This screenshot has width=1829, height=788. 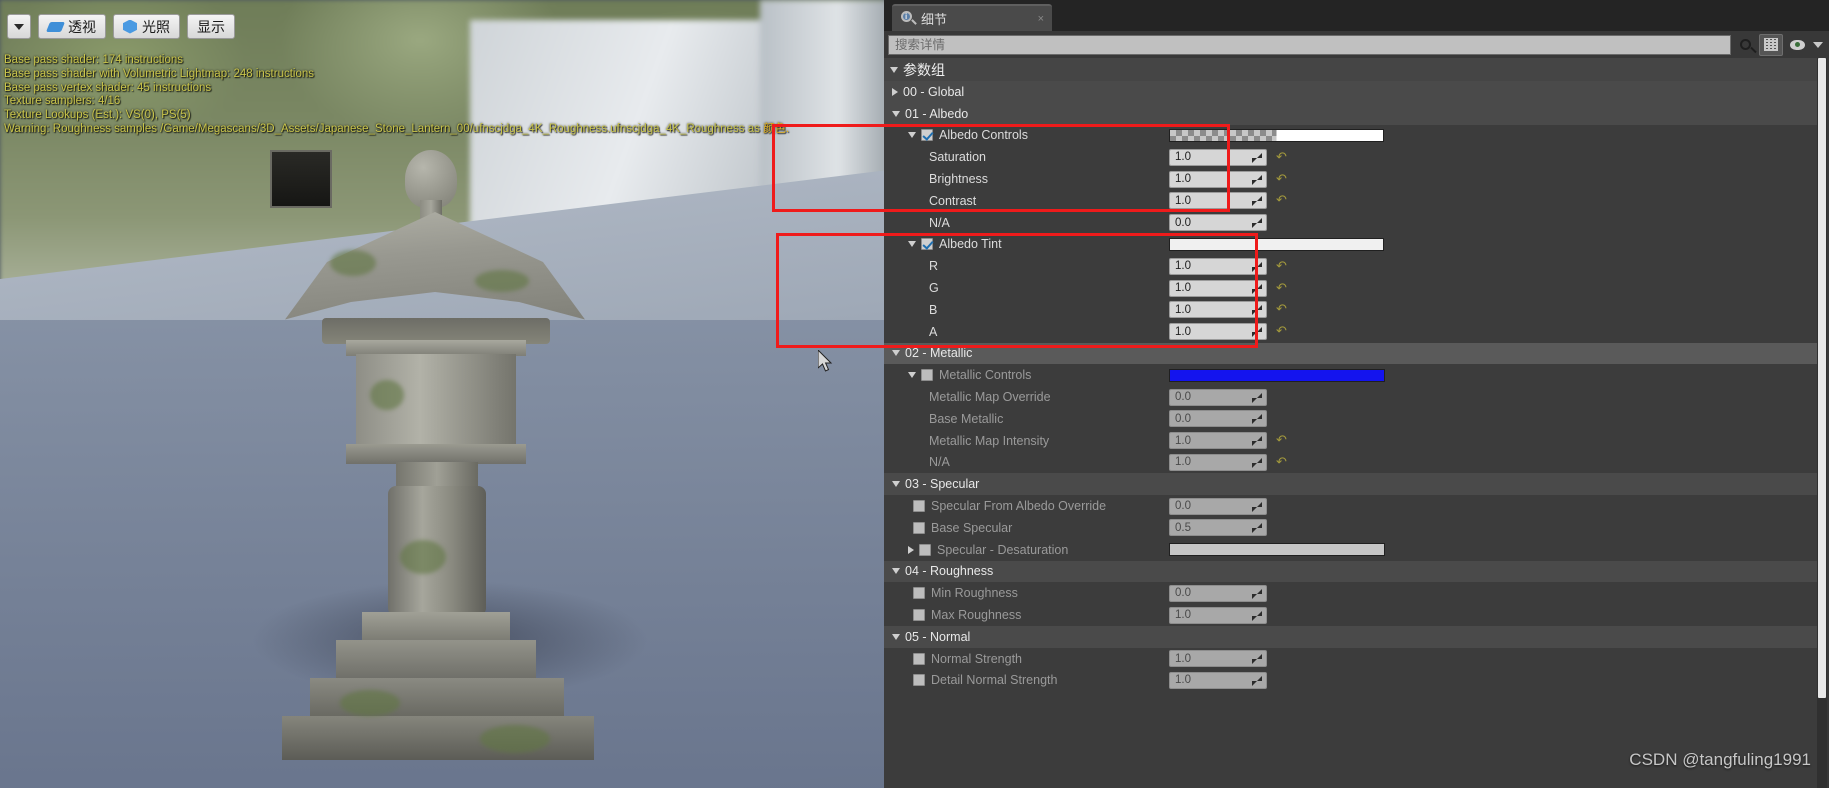 What do you see at coordinates (1350, 419) in the screenshot?
I see `property-row-base-metallic: Base Metallic 0.0` at bounding box center [1350, 419].